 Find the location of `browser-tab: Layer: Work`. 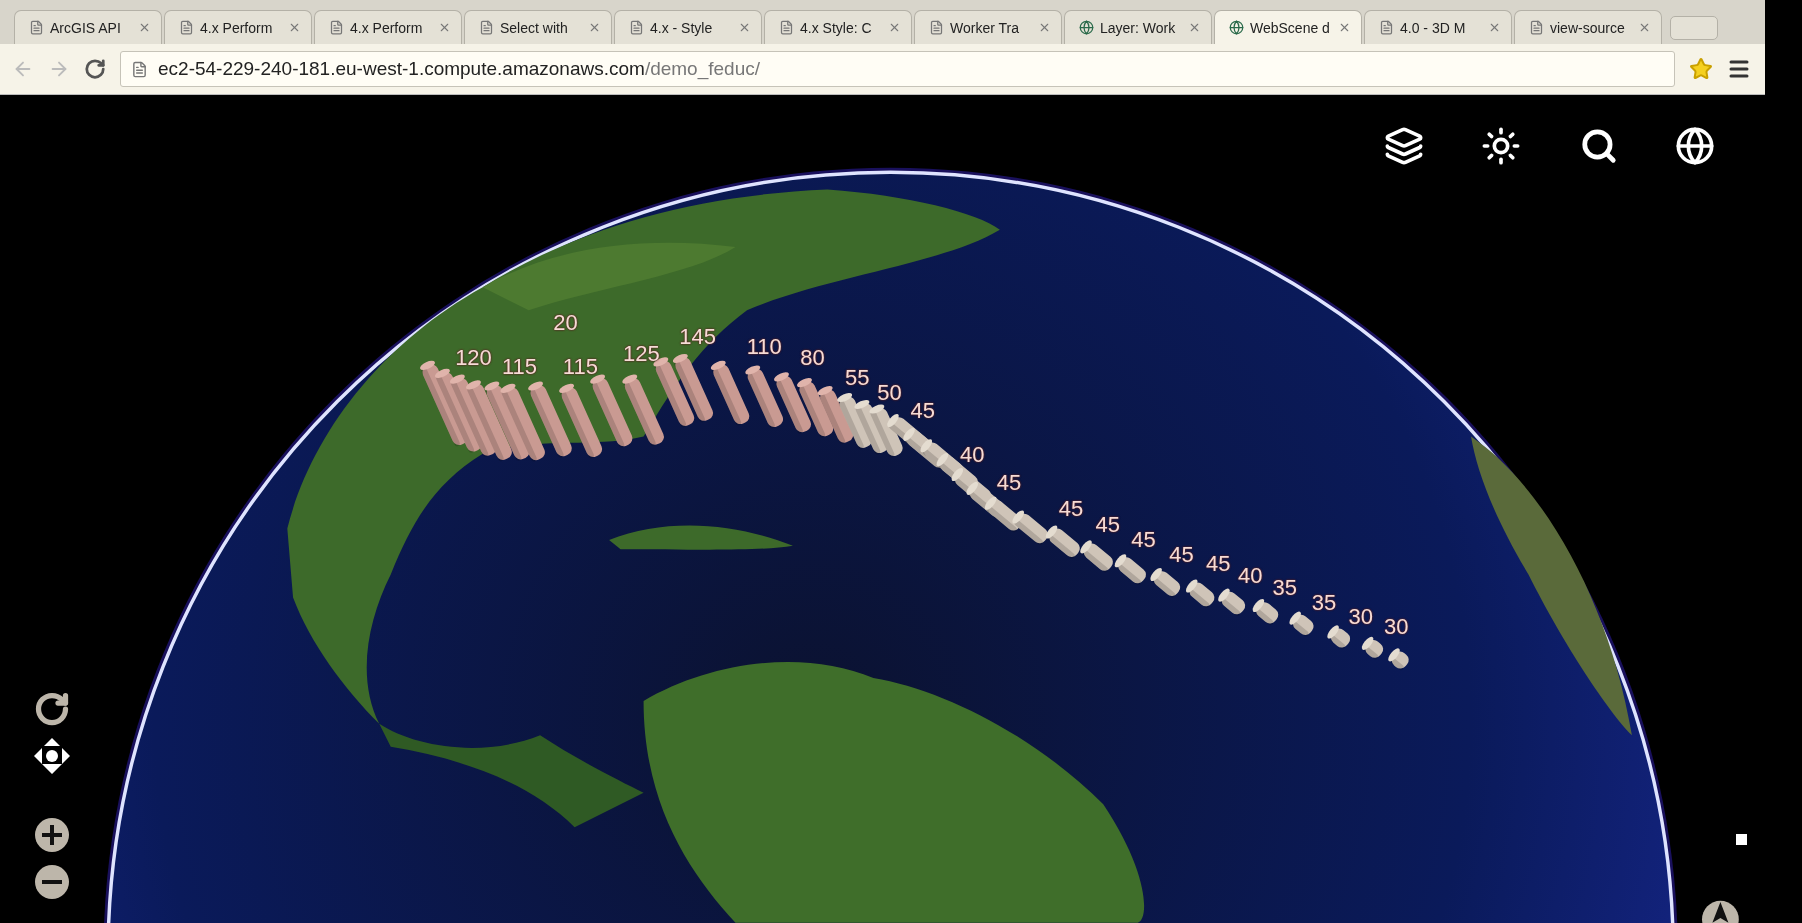

browser-tab: Layer: Work is located at coordinates (1138, 27).